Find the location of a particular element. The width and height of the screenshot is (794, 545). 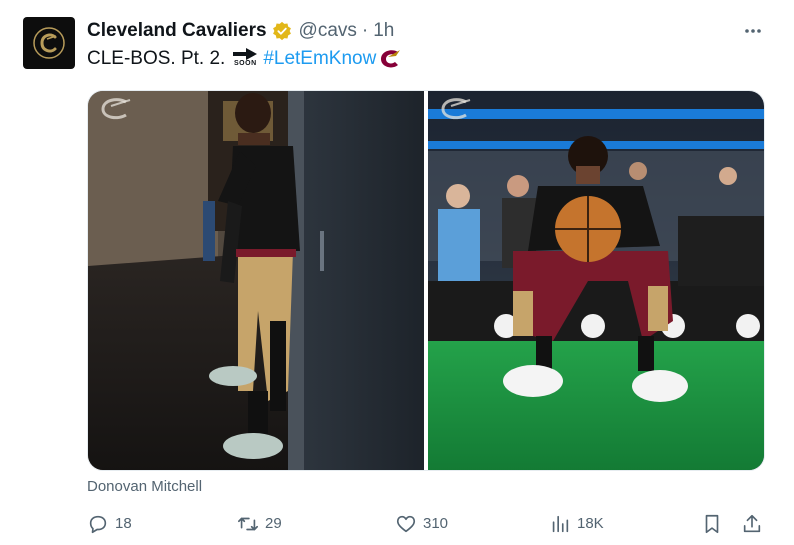

repost-count: 29 is located at coordinates (273, 523).